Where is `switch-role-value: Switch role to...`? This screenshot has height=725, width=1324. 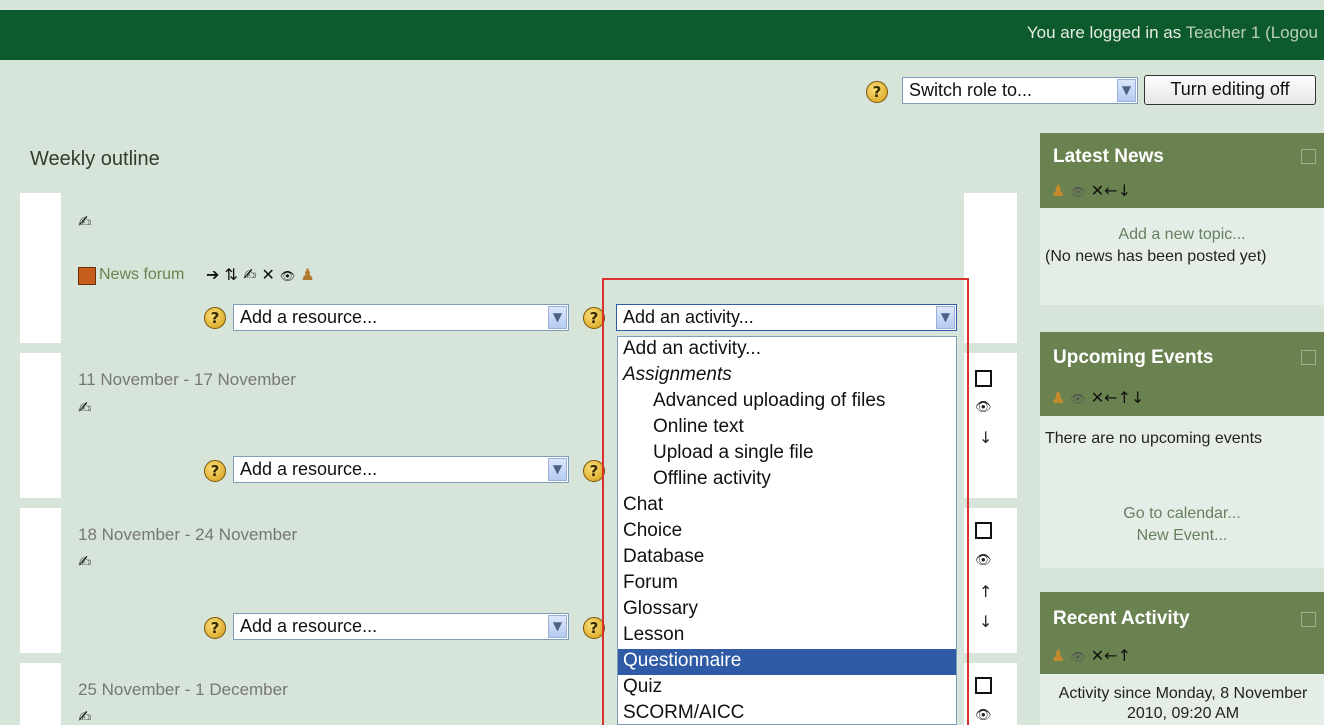
switch-role-value: Switch role to... is located at coordinates (971, 90).